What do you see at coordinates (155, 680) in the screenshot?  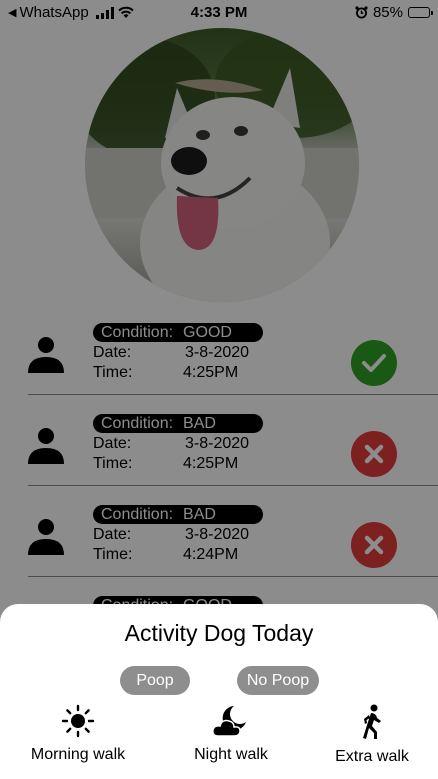 I see `poop-button: Poop` at bounding box center [155, 680].